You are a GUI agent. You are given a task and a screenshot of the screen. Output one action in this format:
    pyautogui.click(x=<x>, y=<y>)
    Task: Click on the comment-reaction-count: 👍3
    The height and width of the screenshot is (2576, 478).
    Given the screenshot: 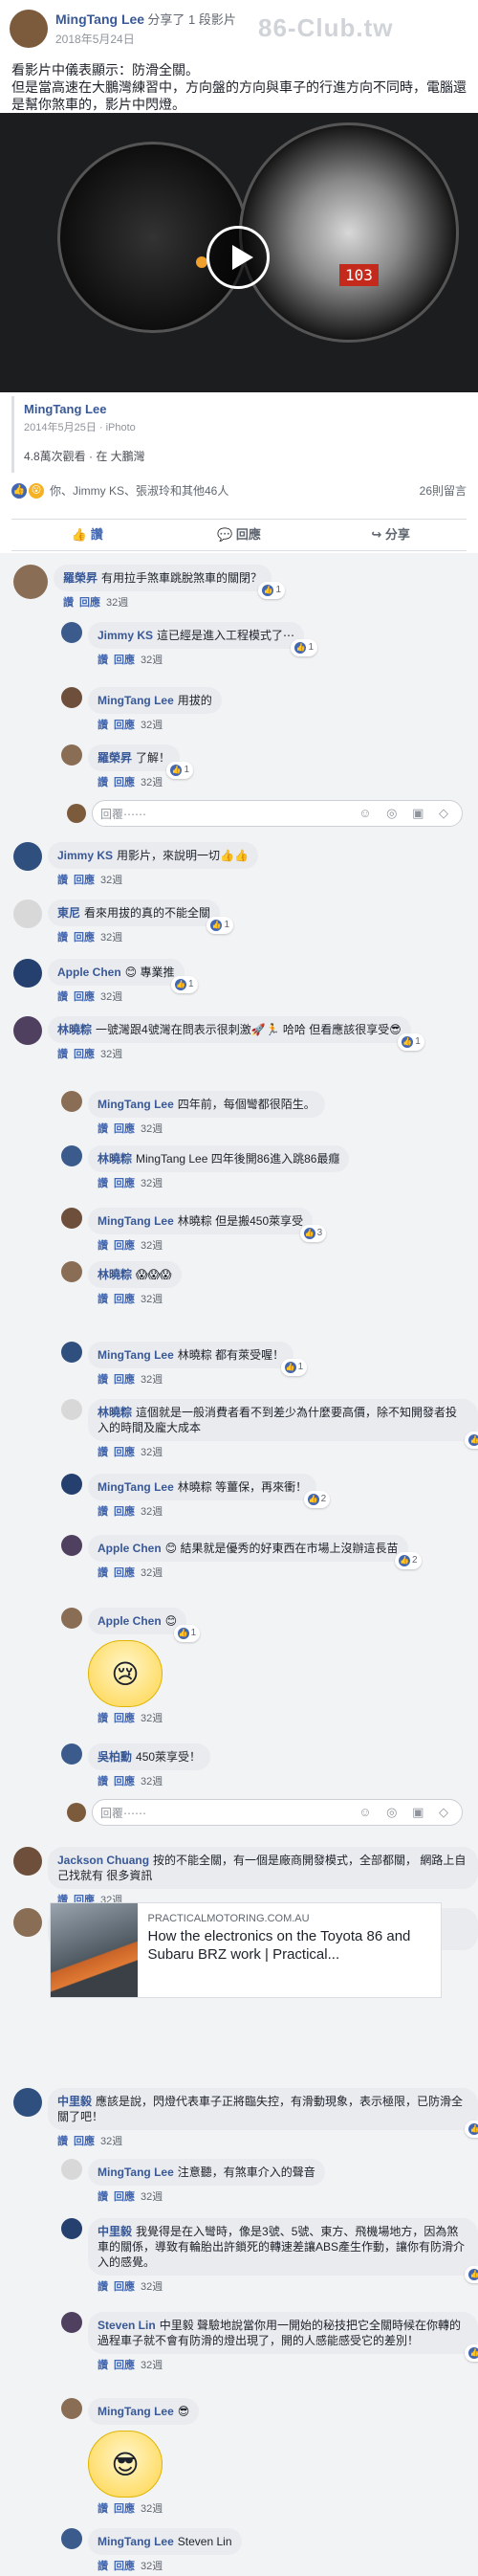 What is the action you would take?
    pyautogui.click(x=471, y=1440)
    